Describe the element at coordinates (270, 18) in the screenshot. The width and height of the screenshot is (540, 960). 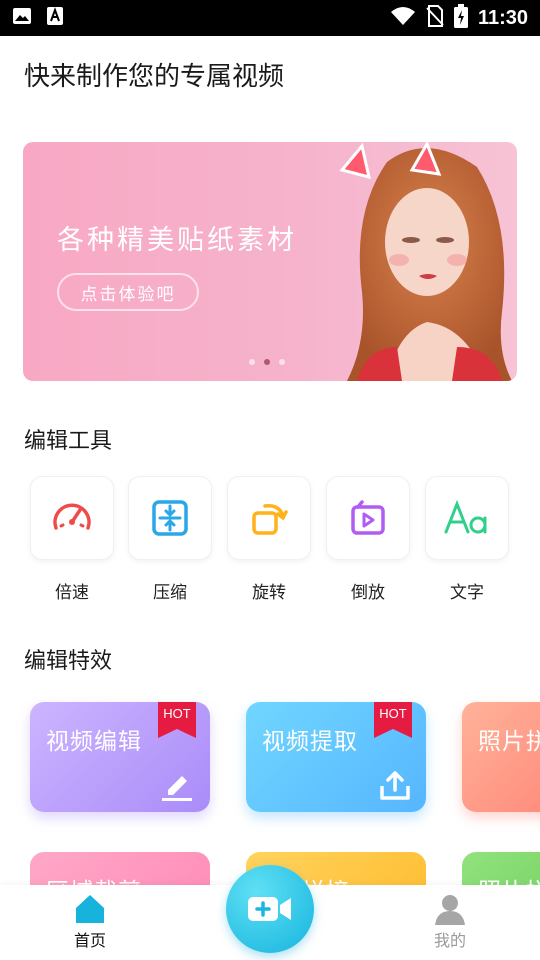
I see `status-bar: 11:30` at that location.